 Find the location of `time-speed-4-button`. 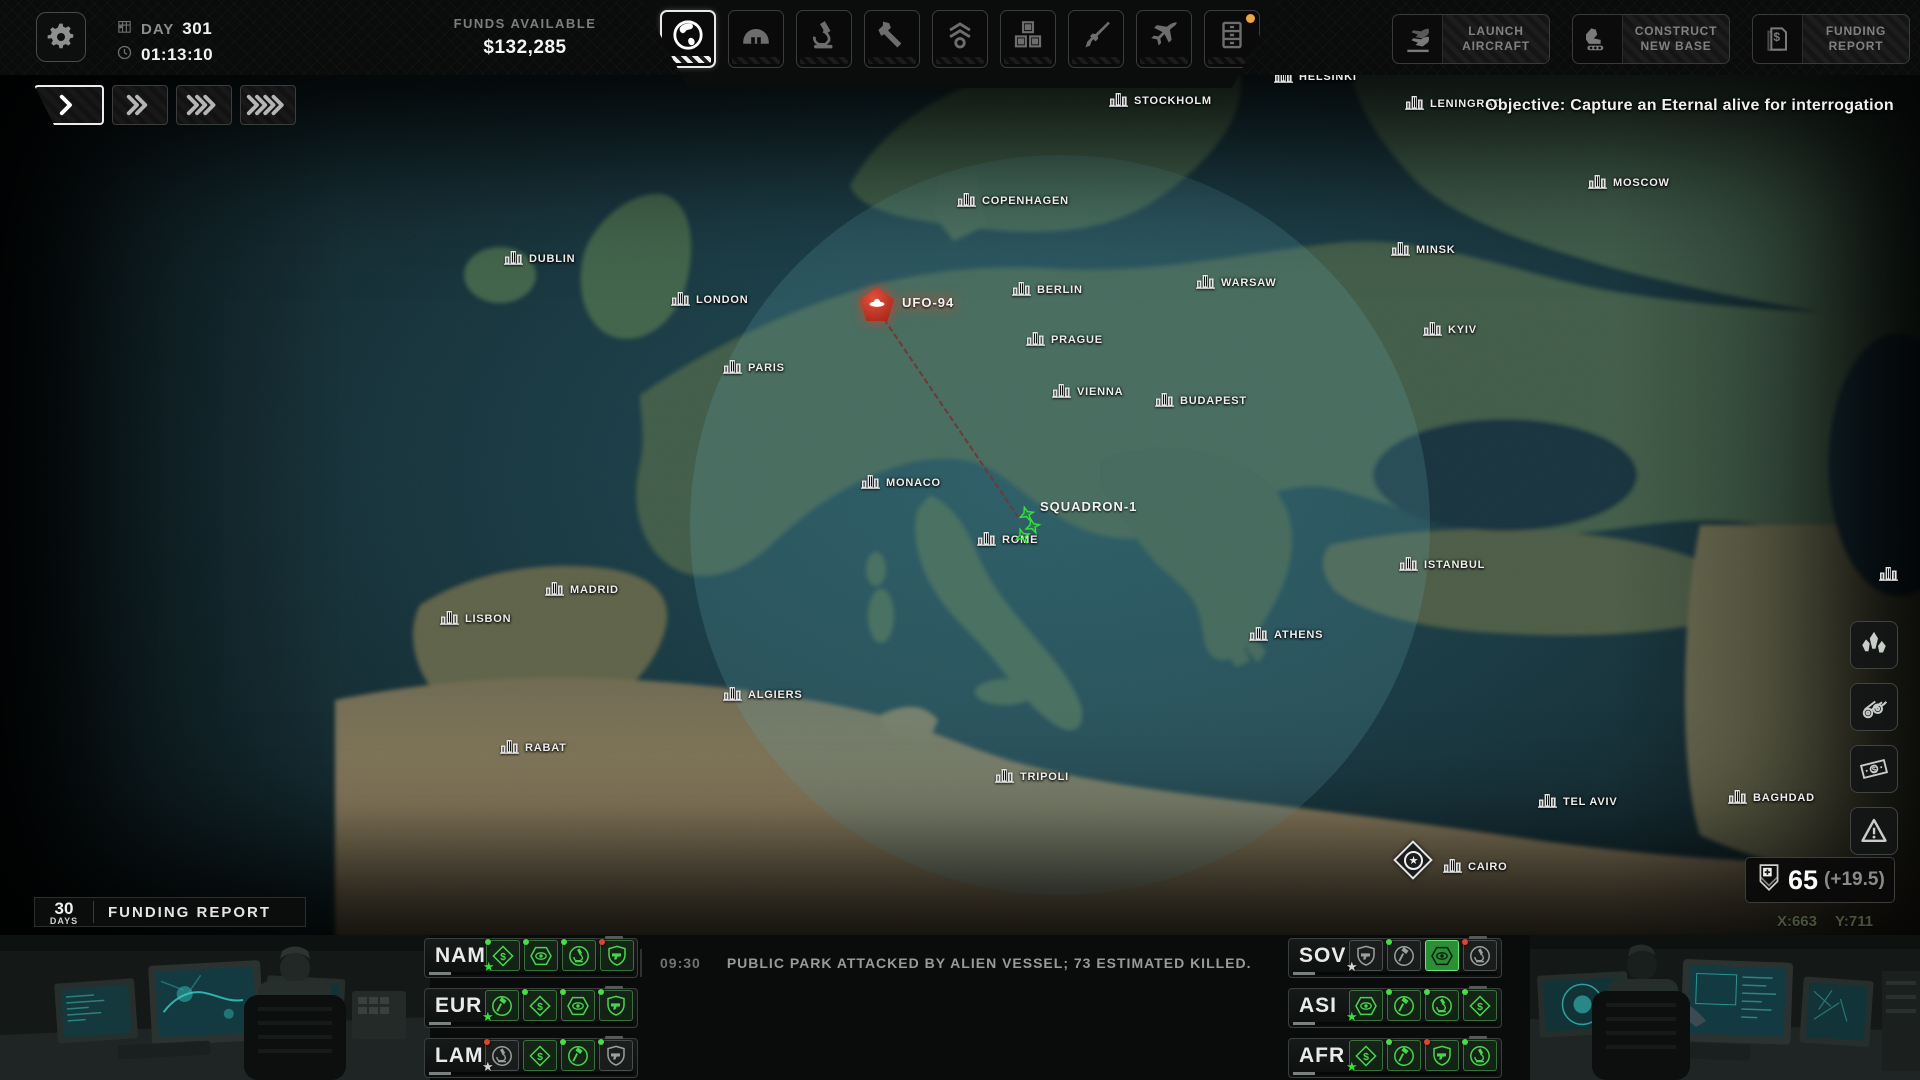

time-speed-4-button is located at coordinates (268, 105).